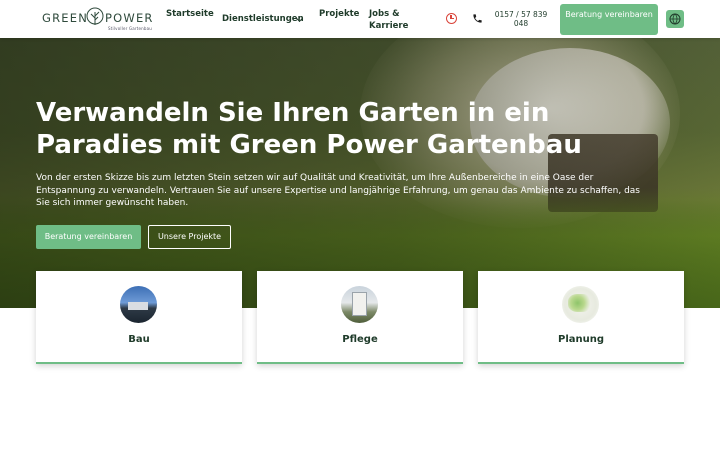  Describe the element at coordinates (477, 18) in the screenshot. I see `phone-icon` at that location.